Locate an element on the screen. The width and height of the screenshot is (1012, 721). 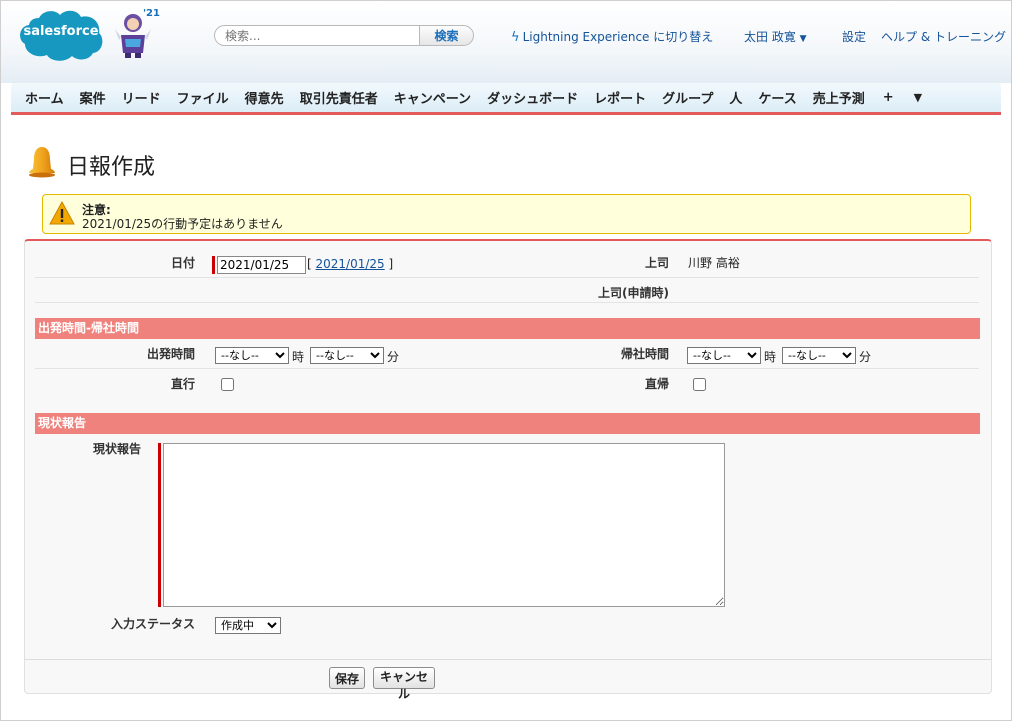
bell-icon is located at coordinates (42, 162).